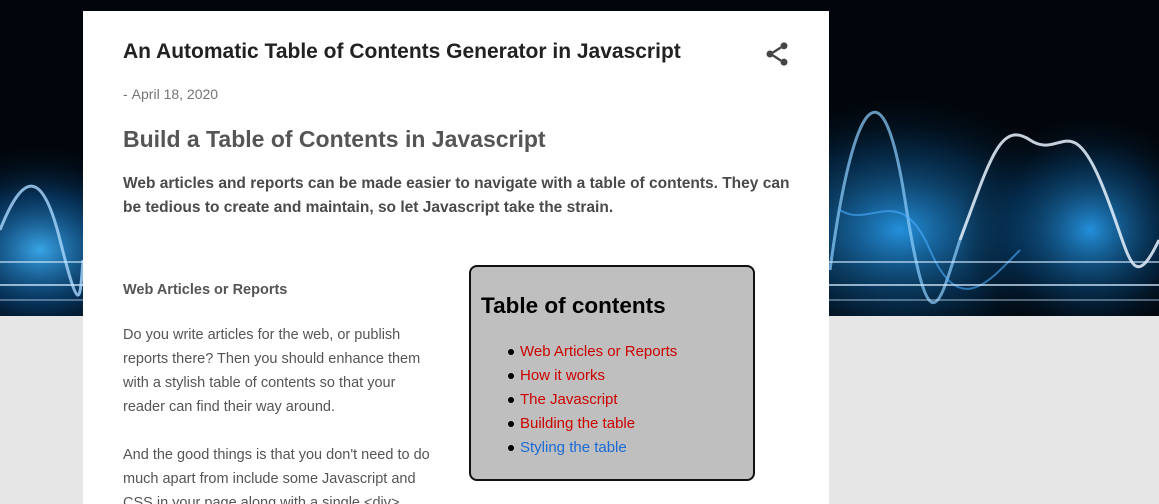 The width and height of the screenshot is (1159, 504). What do you see at coordinates (125, 94) in the screenshot?
I see `date-prefix: -` at bounding box center [125, 94].